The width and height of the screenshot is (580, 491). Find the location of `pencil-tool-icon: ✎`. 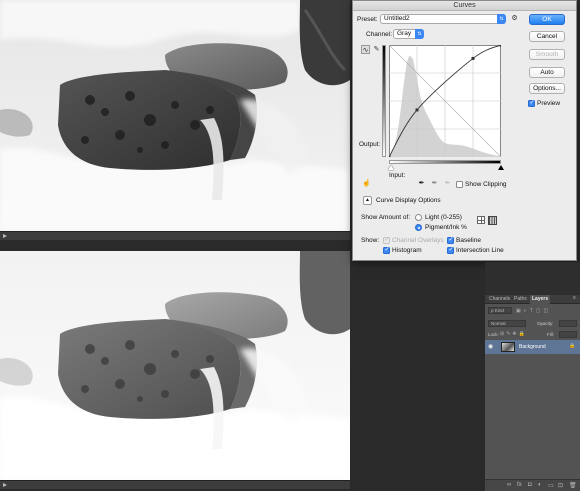

pencil-tool-icon: ✎ is located at coordinates (376, 49).